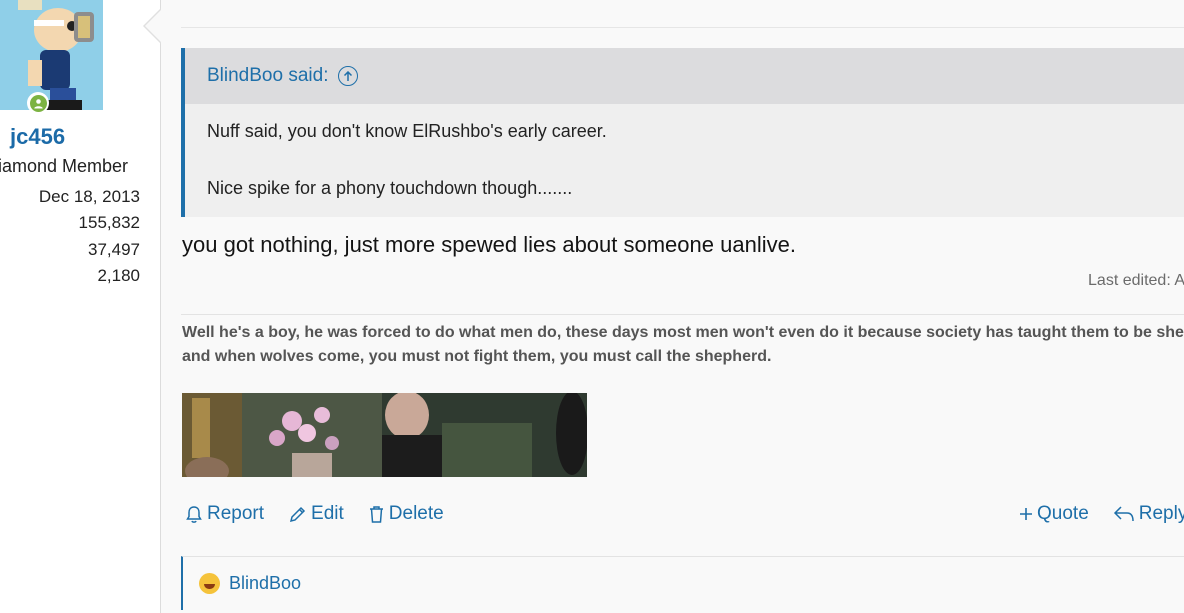 The height and width of the screenshot is (613, 1184). I want to click on username-link: jc456, so click(37, 137).